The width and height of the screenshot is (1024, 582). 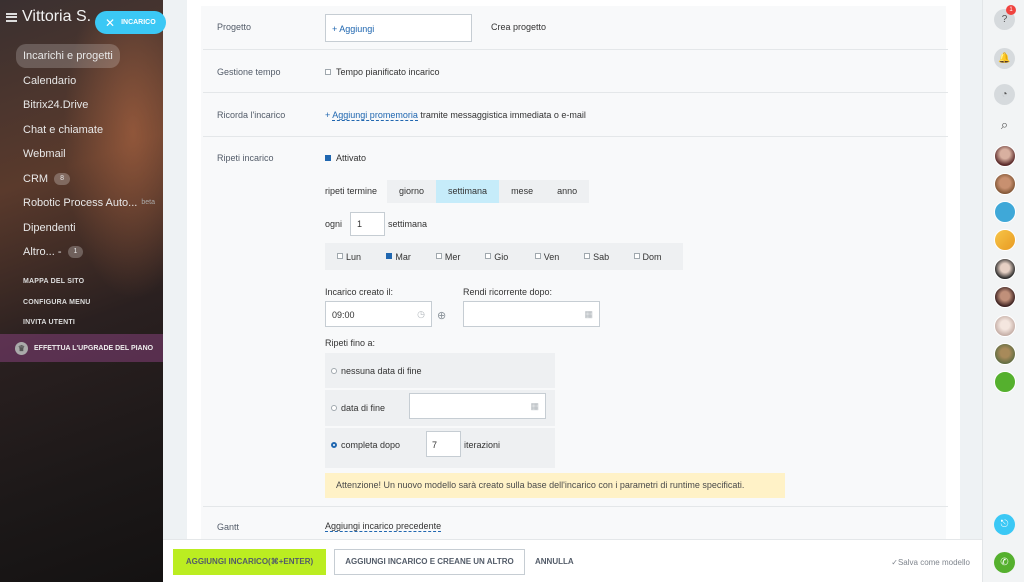 What do you see at coordinates (1004, 94) in the screenshot?
I see `timeline-icon: ◔` at bounding box center [1004, 94].